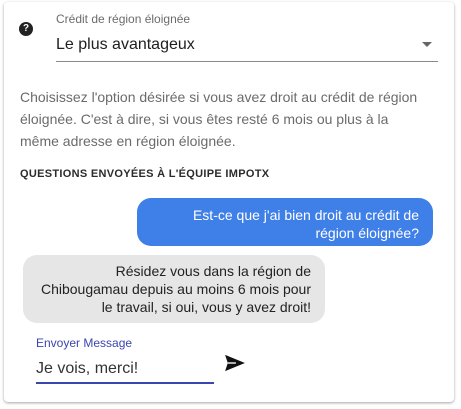  Describe the element at coordinates (26, 29) in the screenshot. I see `question-circle-icon: ?` at that location.